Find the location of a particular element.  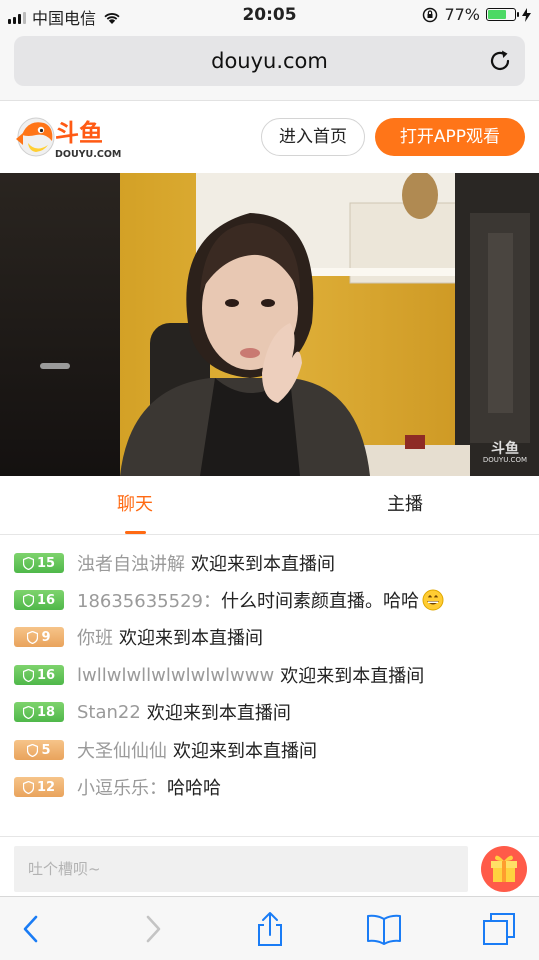

tab-streamer-label: 主播 is located at coordinates (405, 504).